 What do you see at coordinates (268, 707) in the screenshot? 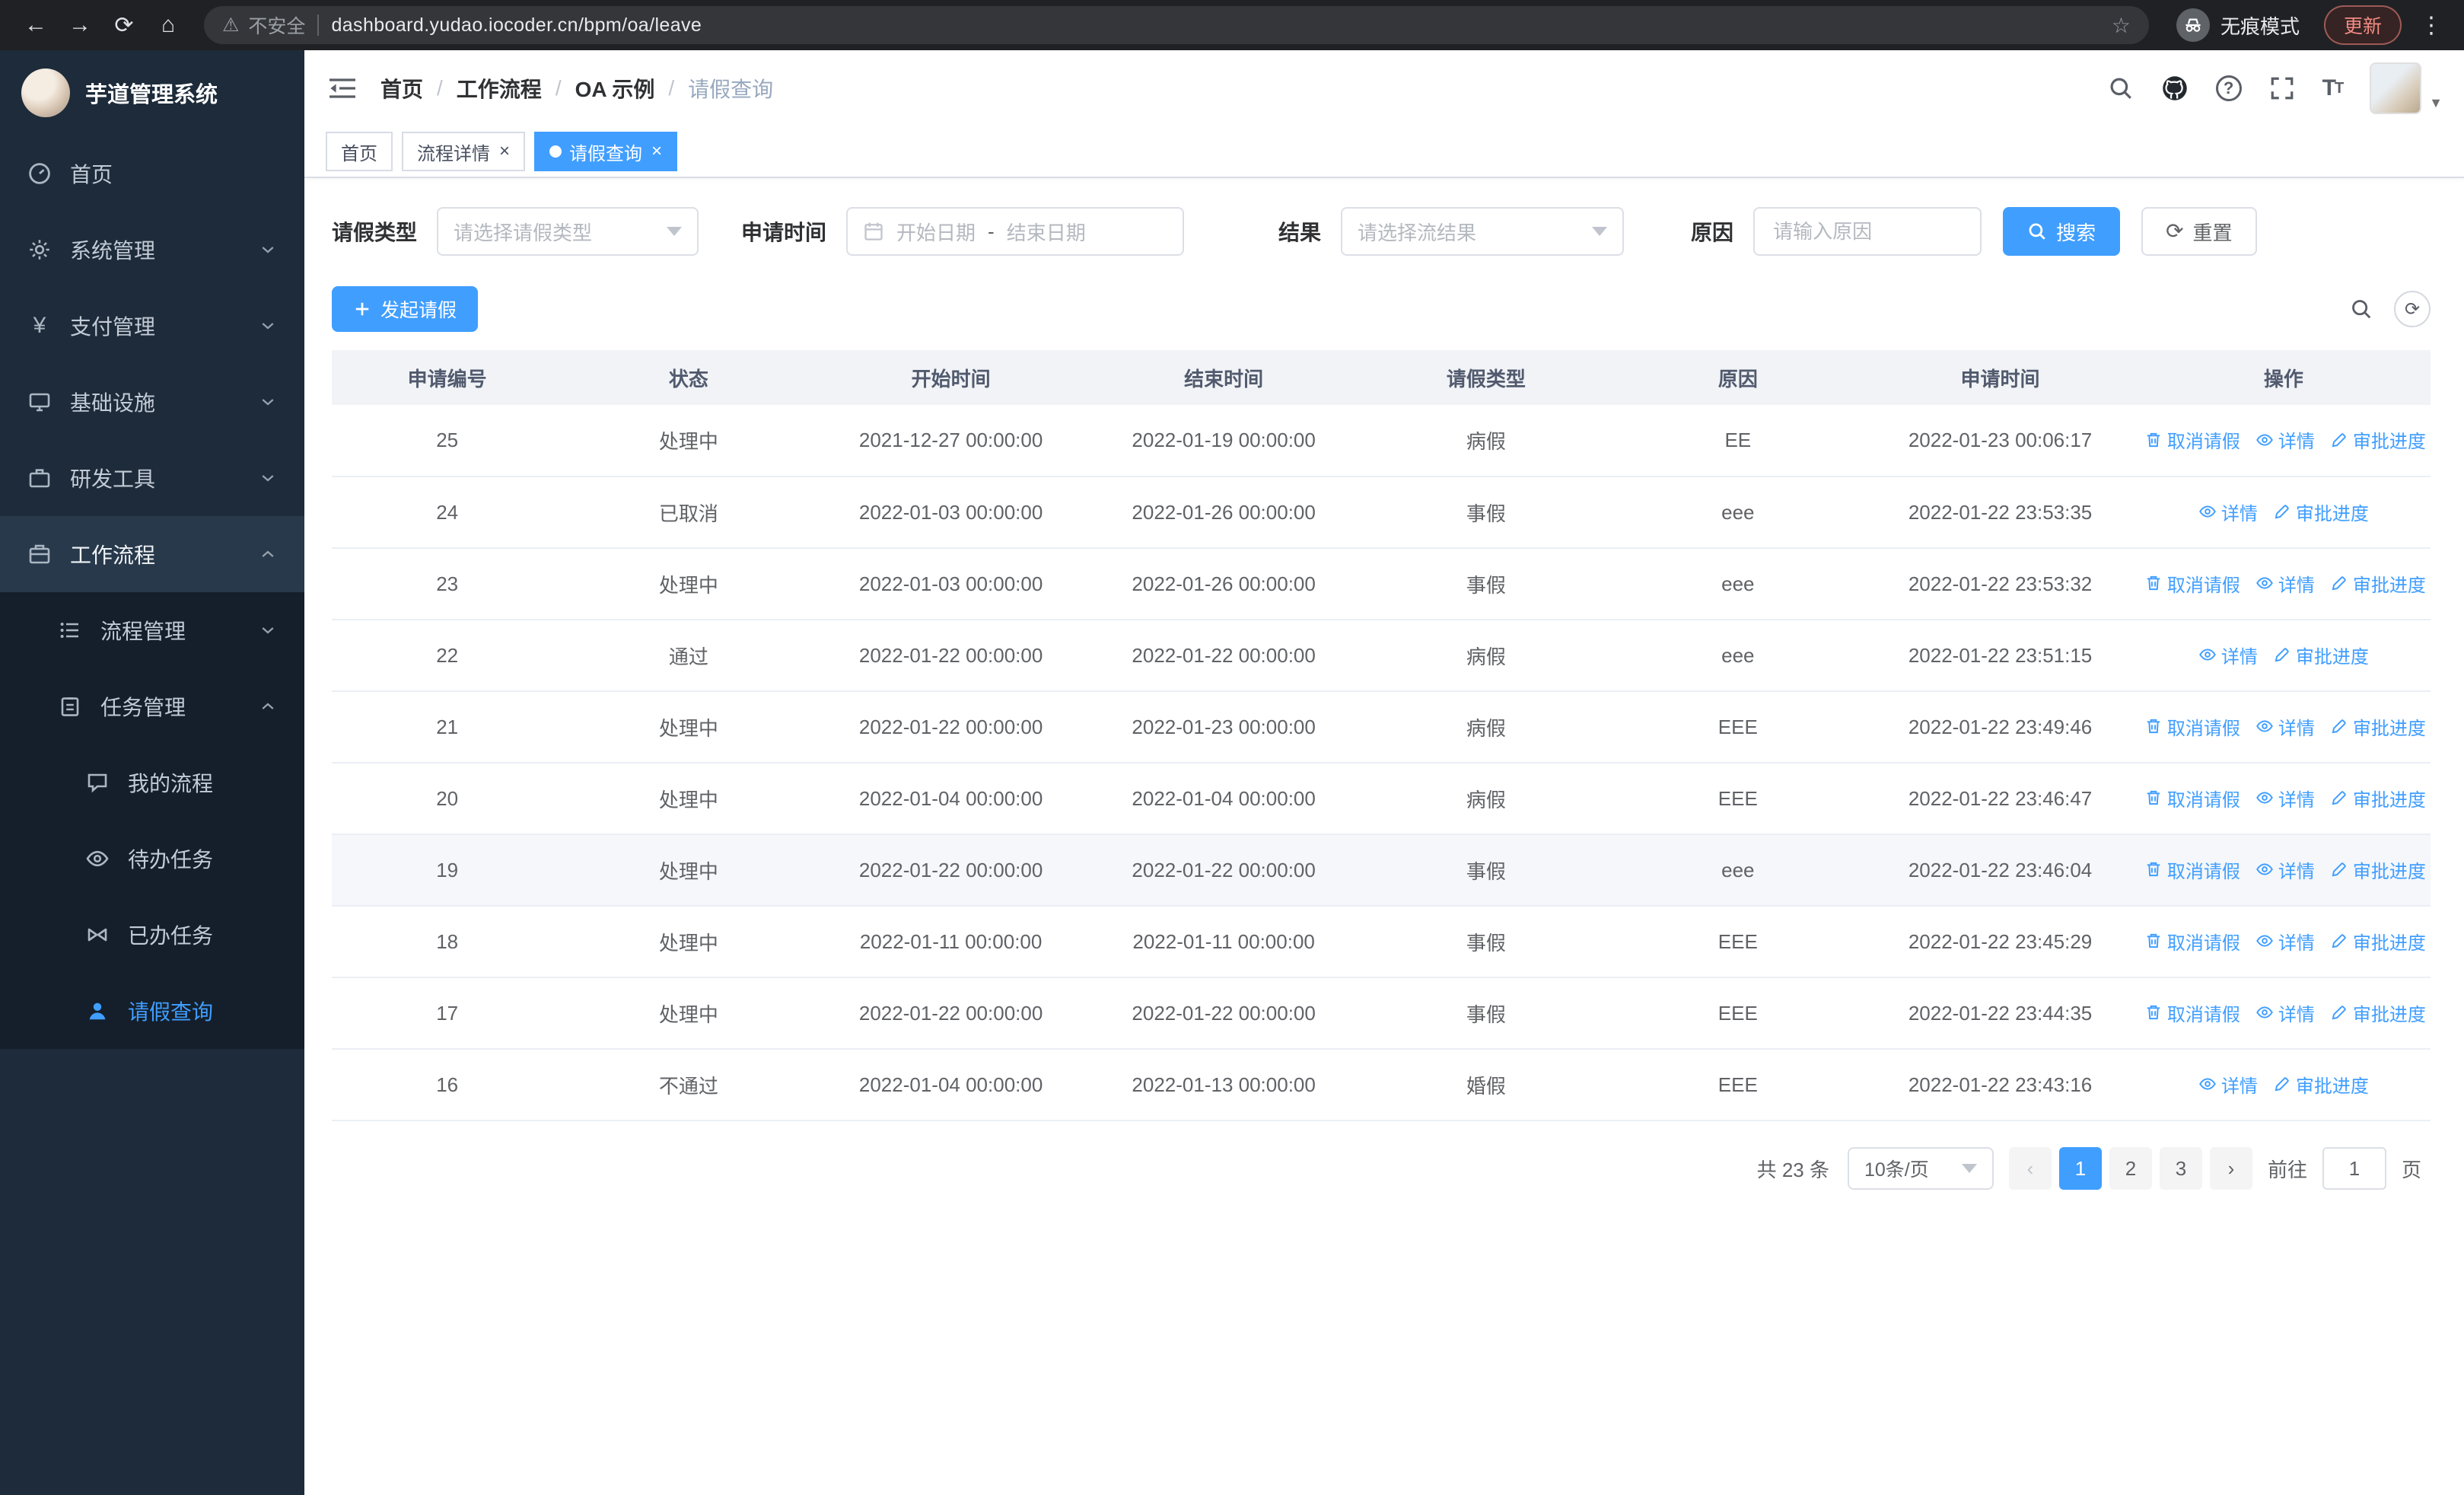
I see `chevron-up-icon` at bounding box center [268, 707].